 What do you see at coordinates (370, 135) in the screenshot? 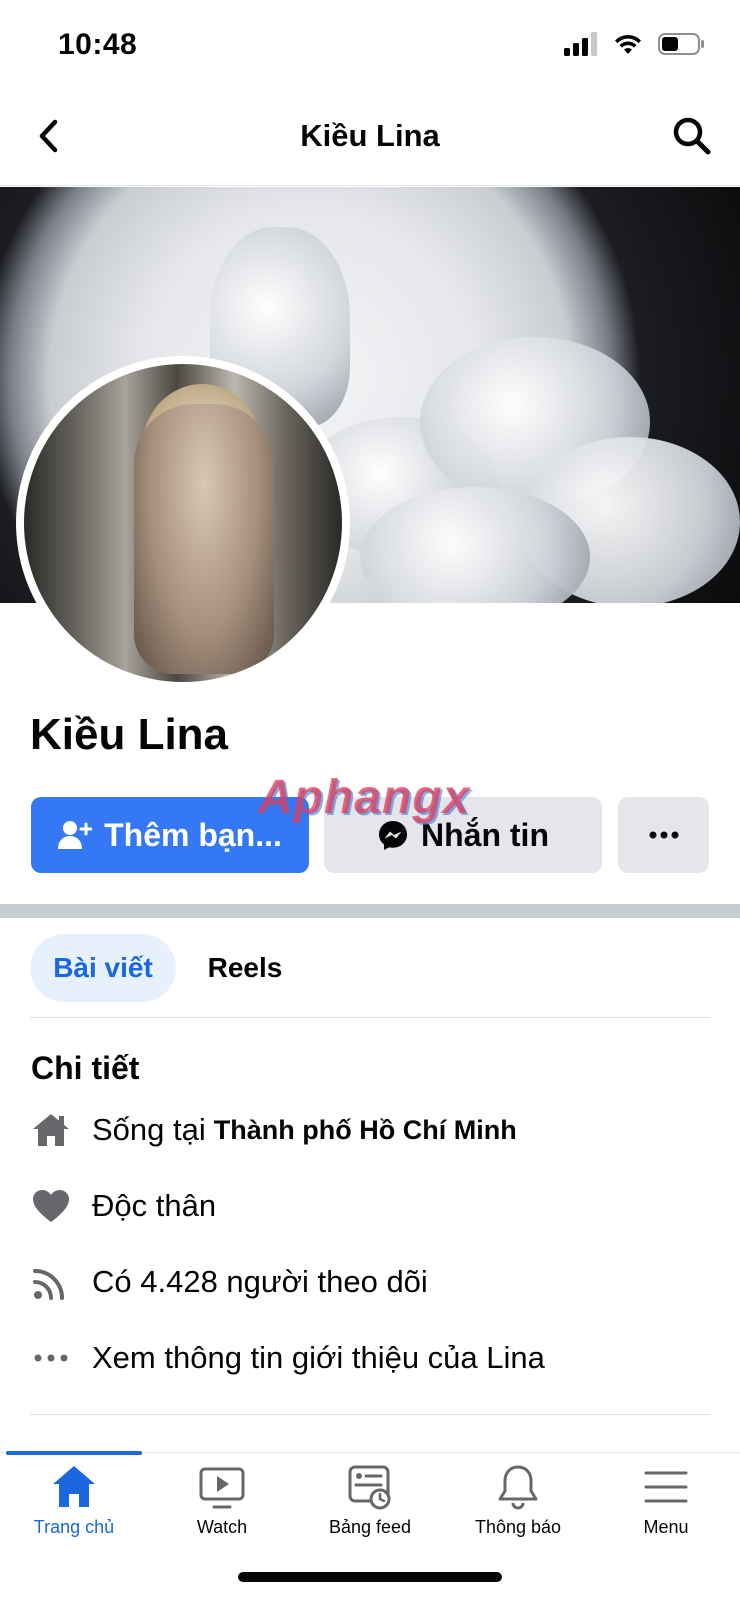
I see `nav-title: Kiều Lina` at bounding box center [370, 135].